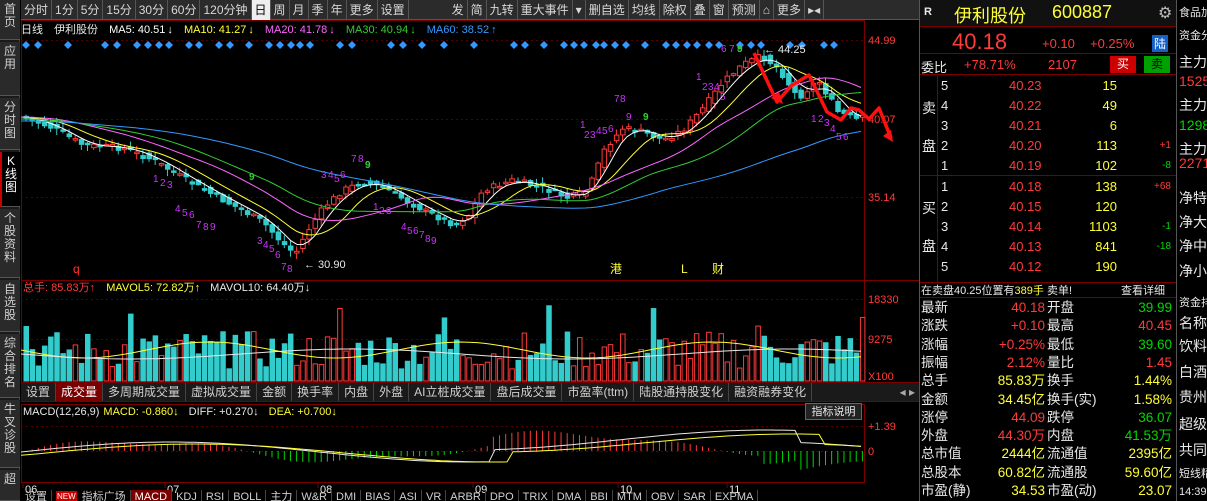 This screenshot has height=501, width=1207. What do you see at coordinates (314, 495) in the screenshot?
I see `bottom-tab-7: W&R` at bounding box center [314, 495].